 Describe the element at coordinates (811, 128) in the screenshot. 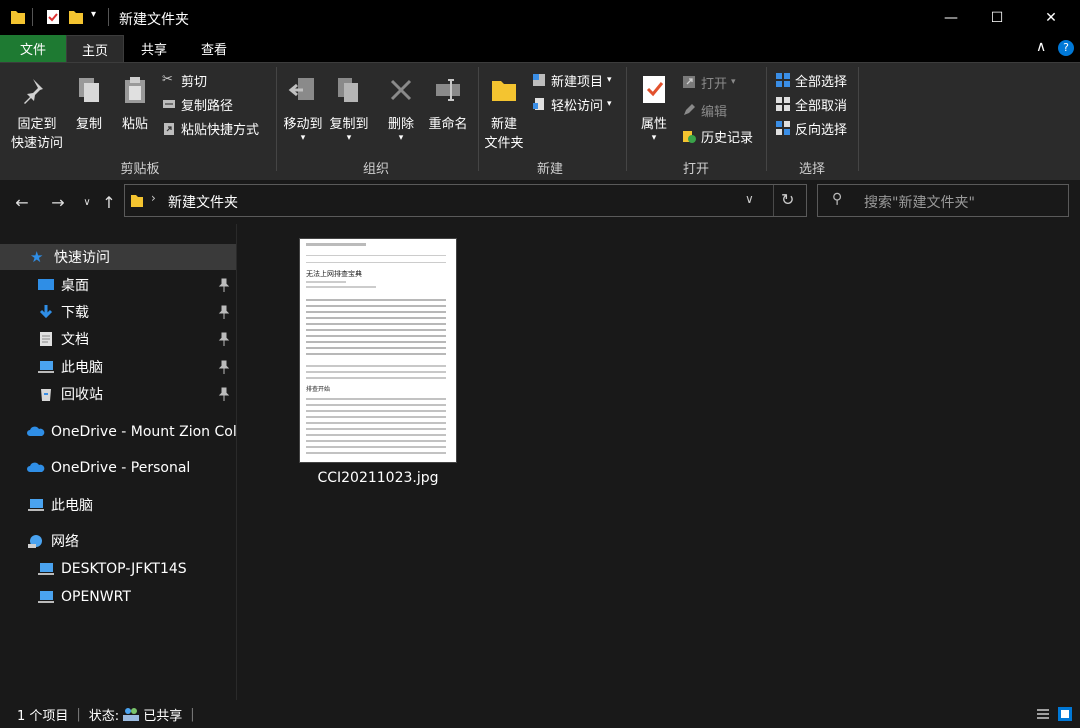

I see `invert-selection-button: 反向选择` at that location.